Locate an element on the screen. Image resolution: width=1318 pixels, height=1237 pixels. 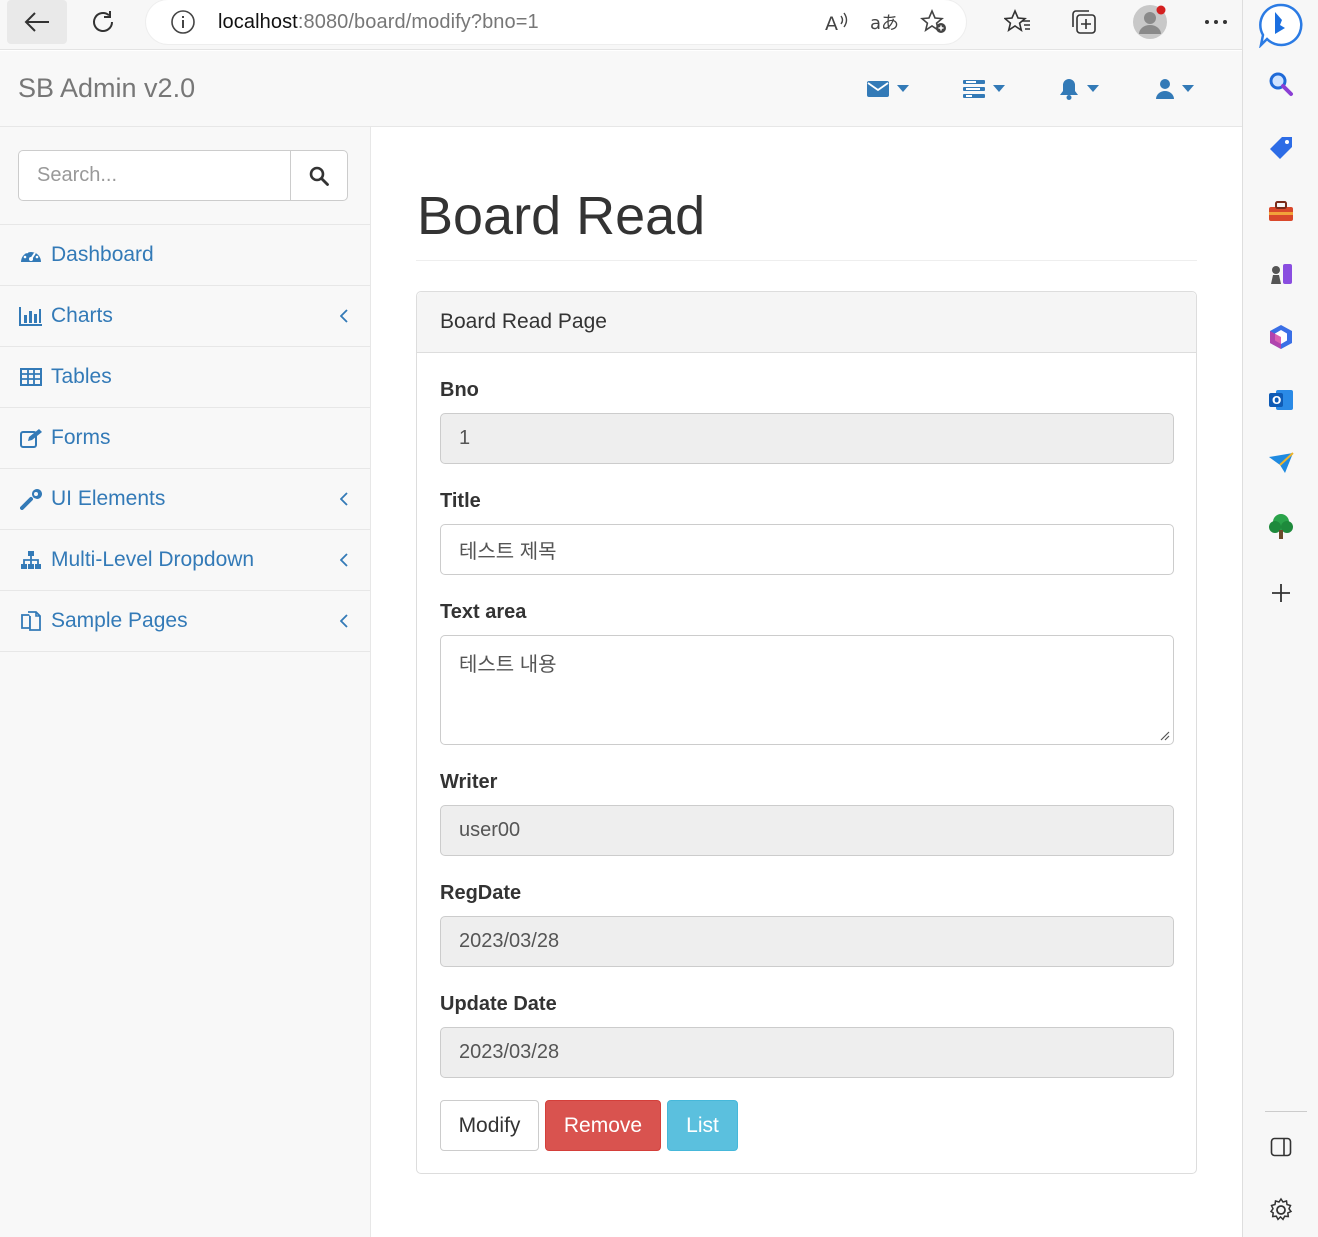
updatedate-label: Update Date is located at coordinates (498, 1004).